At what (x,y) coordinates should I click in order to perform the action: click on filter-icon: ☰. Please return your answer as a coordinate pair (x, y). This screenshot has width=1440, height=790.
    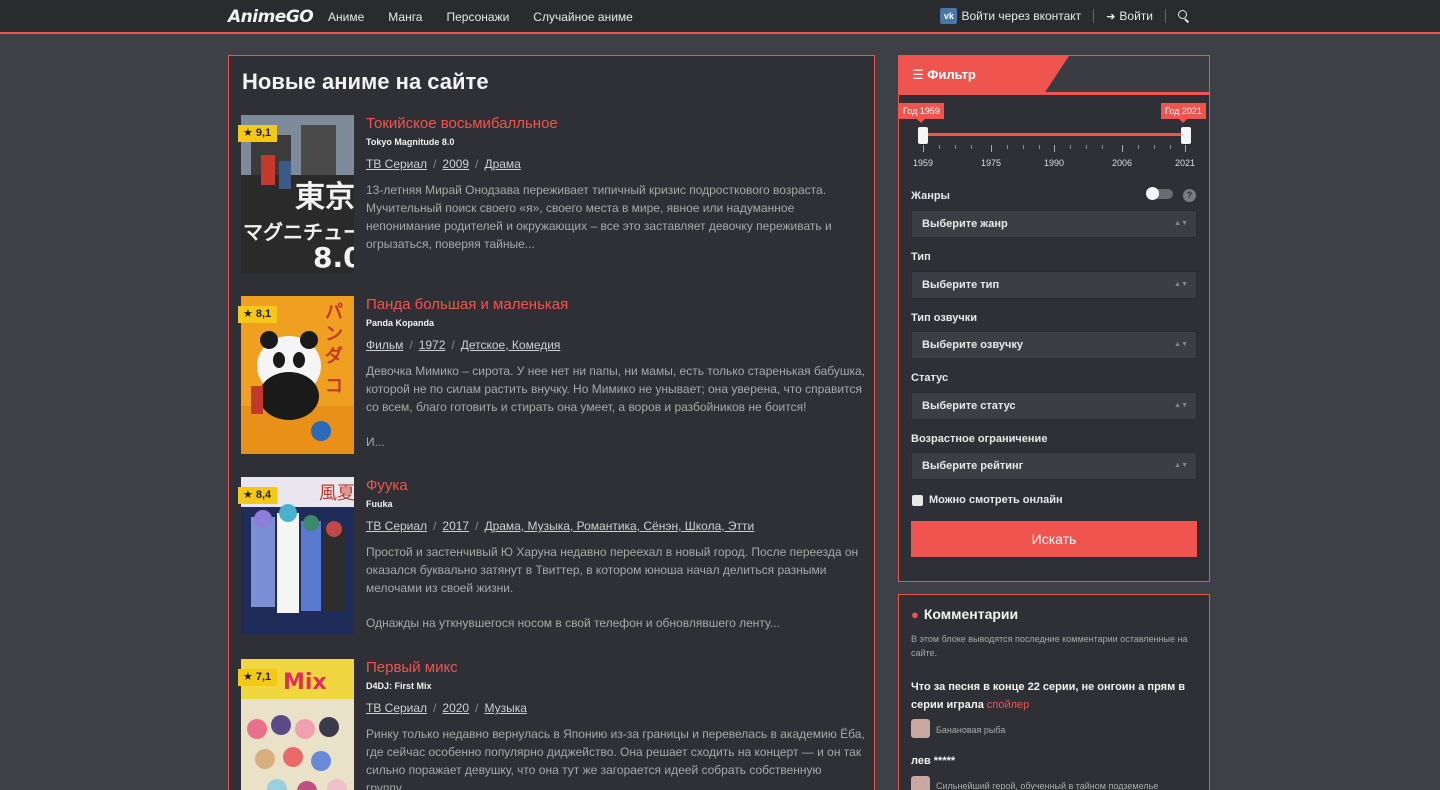
    Looking at the image, I should click on (920, 74).